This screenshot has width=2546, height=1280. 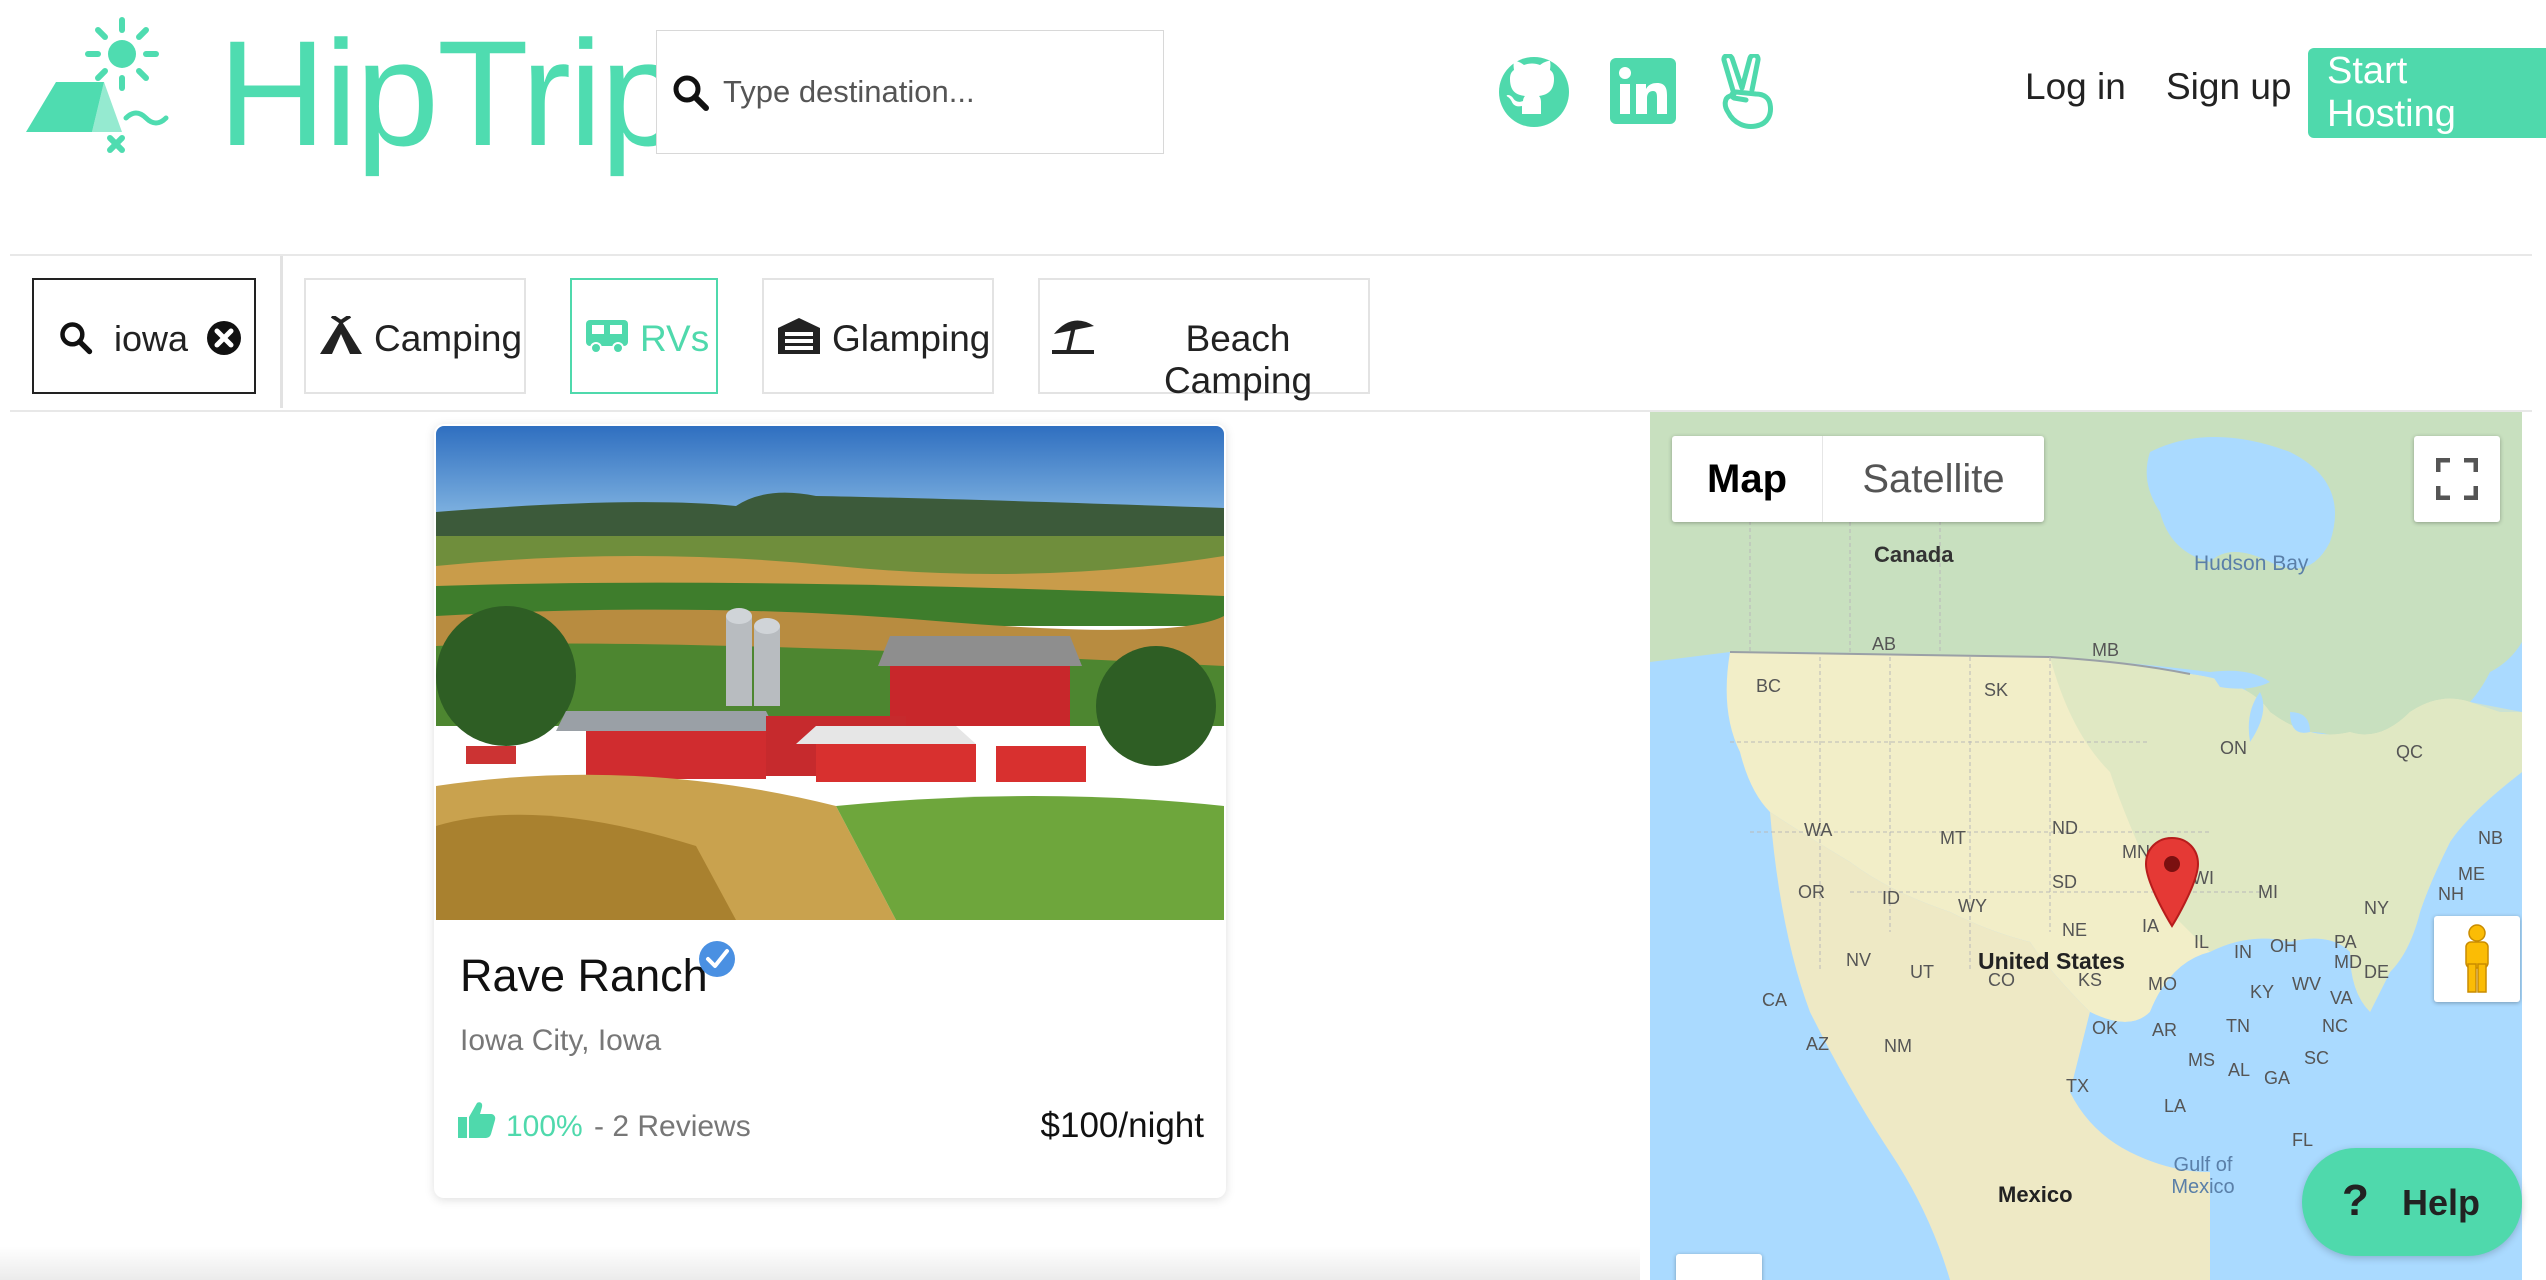 What do you see at coordinates (1933, 479) in the screenshot?
I see `map-type-satellite: Satellite` at bounding box center [1933, 479].